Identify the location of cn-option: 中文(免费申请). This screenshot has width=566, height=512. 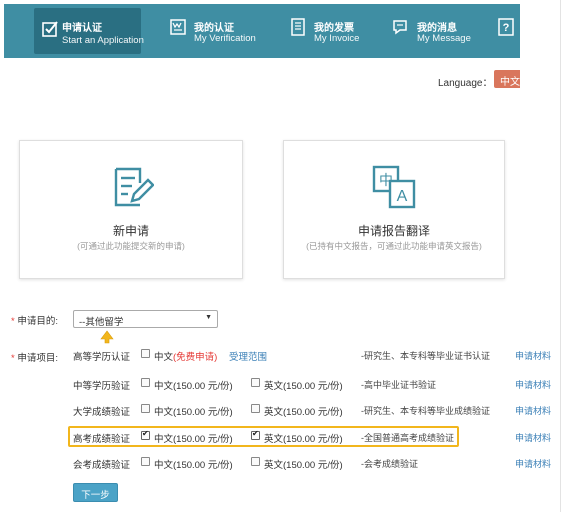
(186, 357).